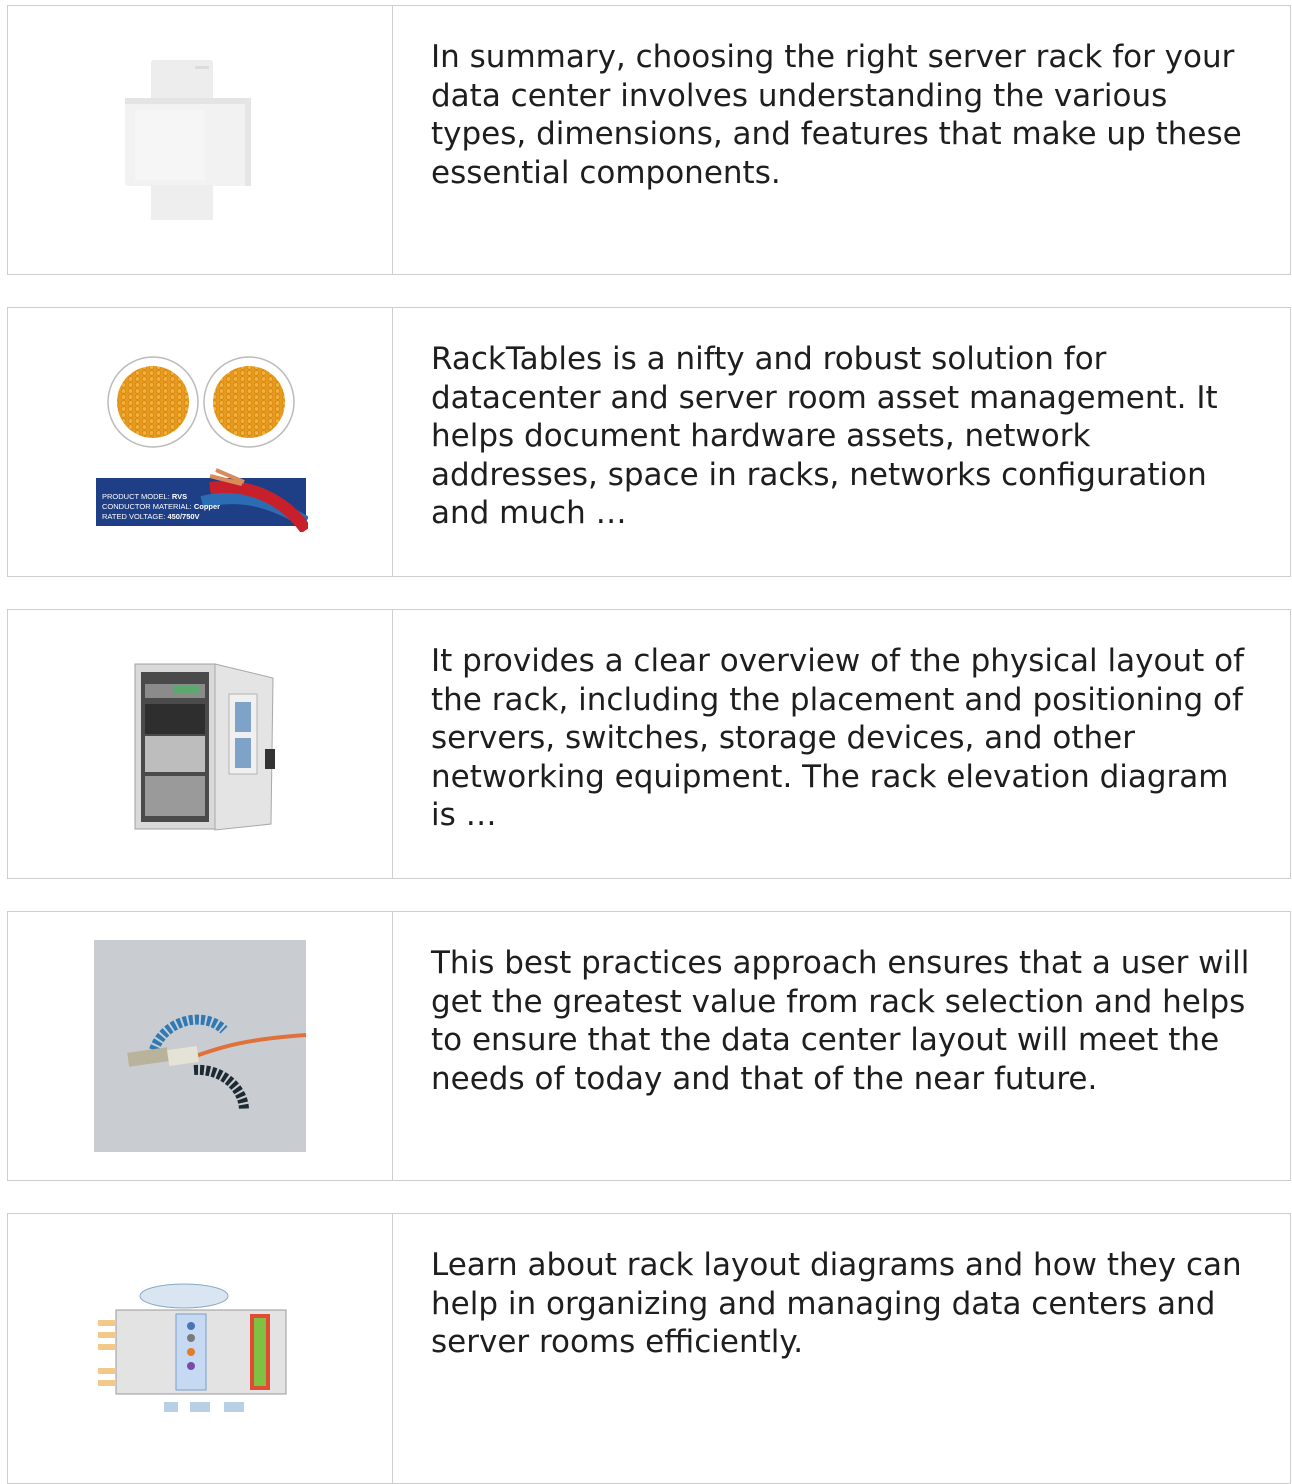 This screenshot has height=1484, width=1292. I want to click on din-rail-module-image, so click(200, 140).